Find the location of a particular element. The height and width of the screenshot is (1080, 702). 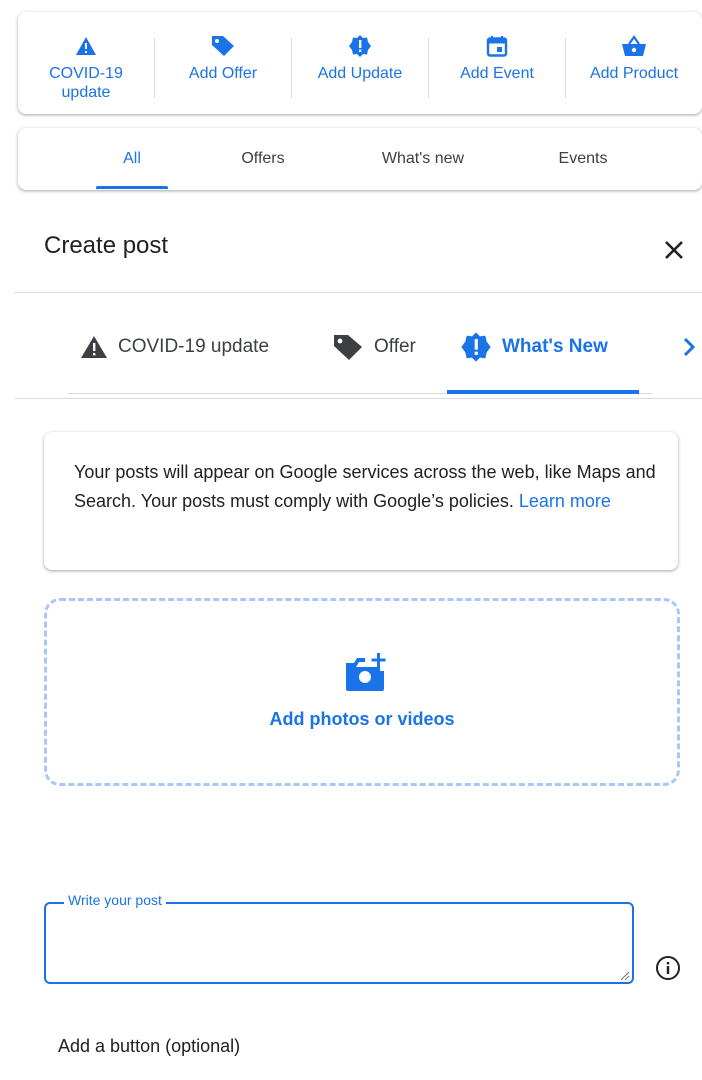

post-tab-whats-new: What's New is located at coordinates (534, 347).